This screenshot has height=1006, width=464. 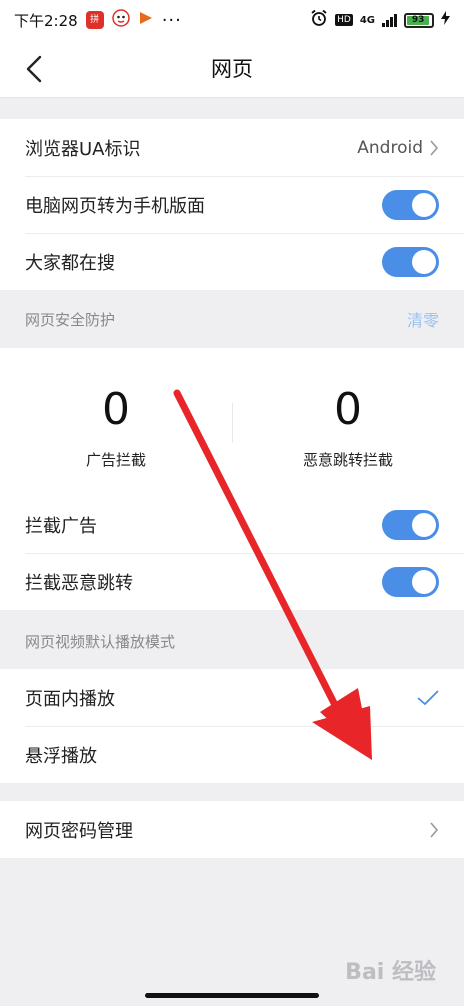 I want to click on trending-search-toggle, so click(x=410, y=261).